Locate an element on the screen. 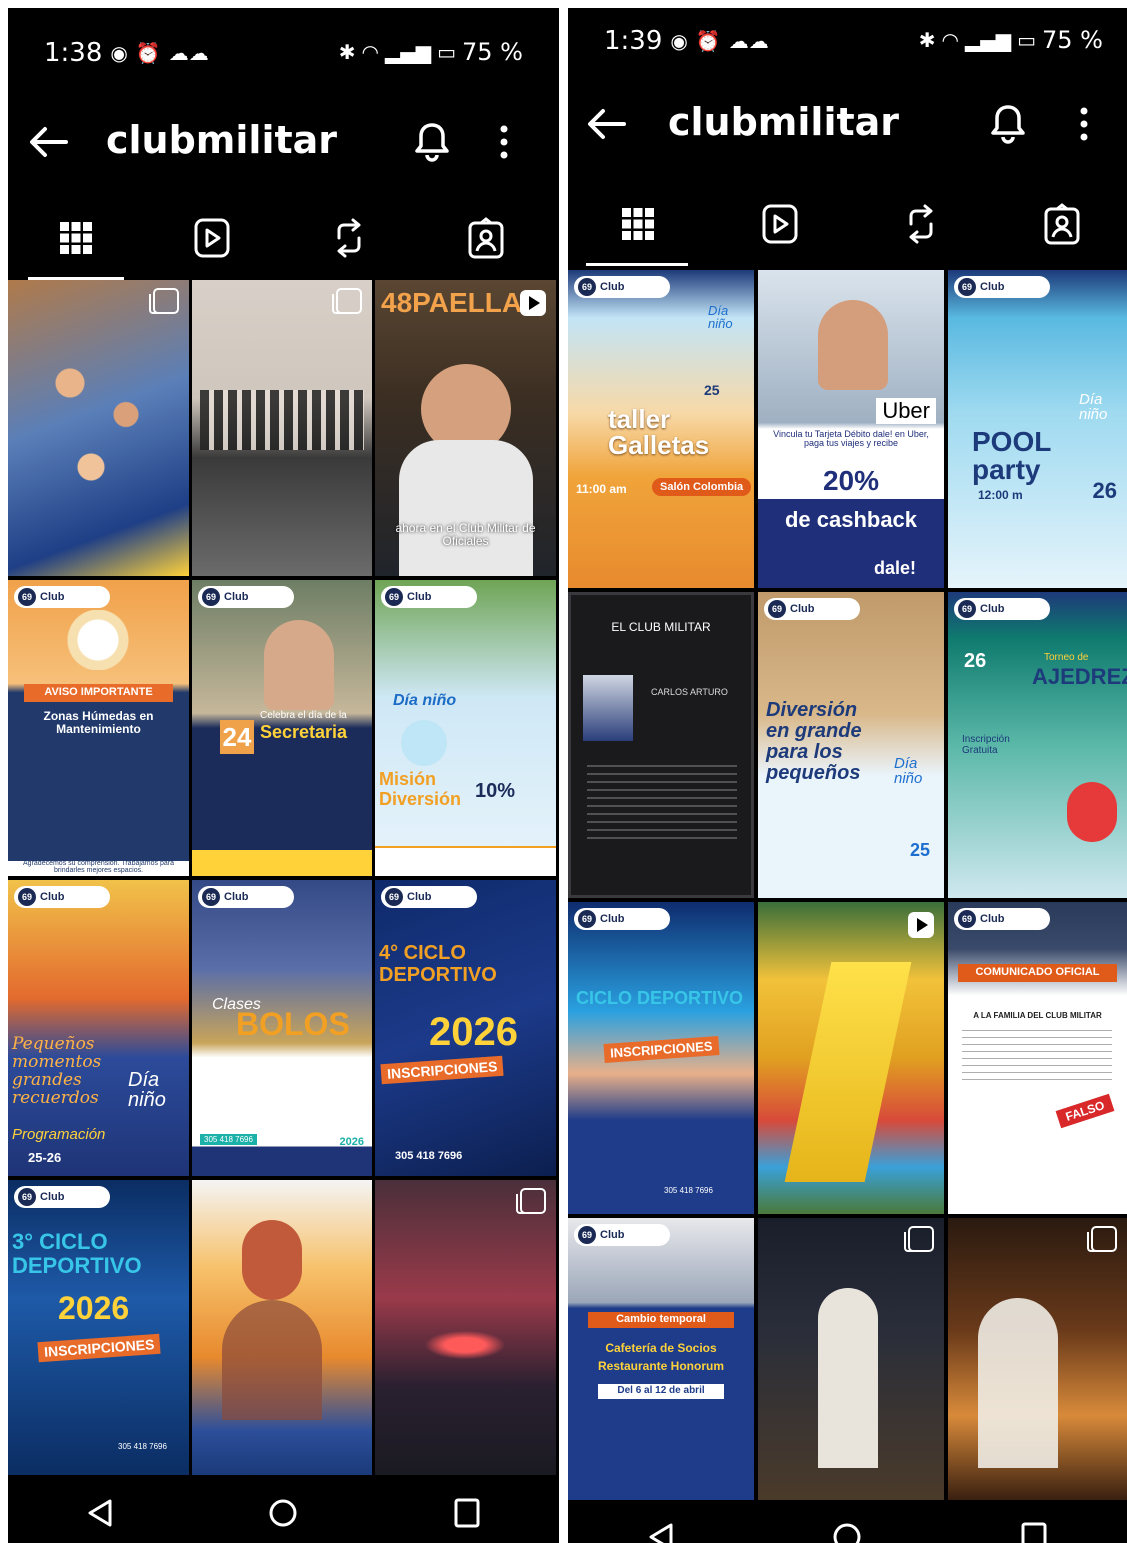 Image resolution: width=1127 pixels, height=1543 pixels. promo-percent: 20% is located at coordinates (851, 480).